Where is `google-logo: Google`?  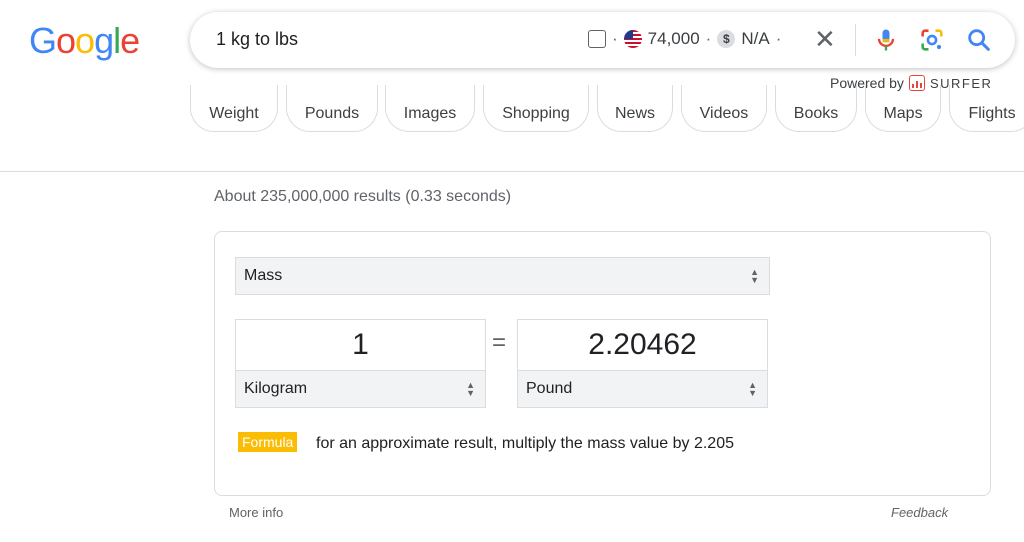
google-logo: Google is located at coordinates (84, 41).